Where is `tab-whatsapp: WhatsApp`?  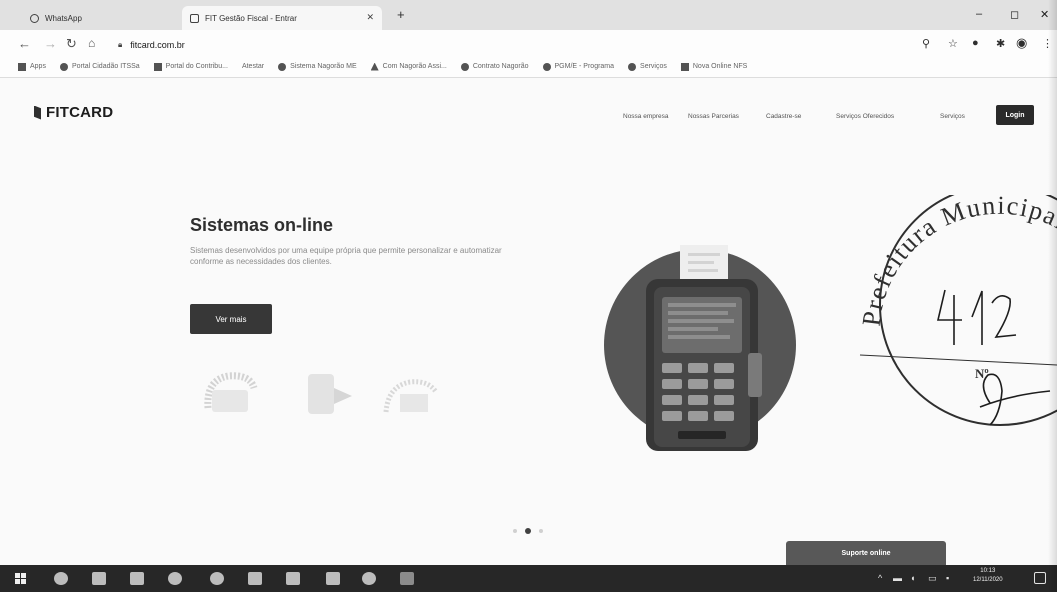 tab-whatsapp: WhatsApp is located at coordinates (92, 18).